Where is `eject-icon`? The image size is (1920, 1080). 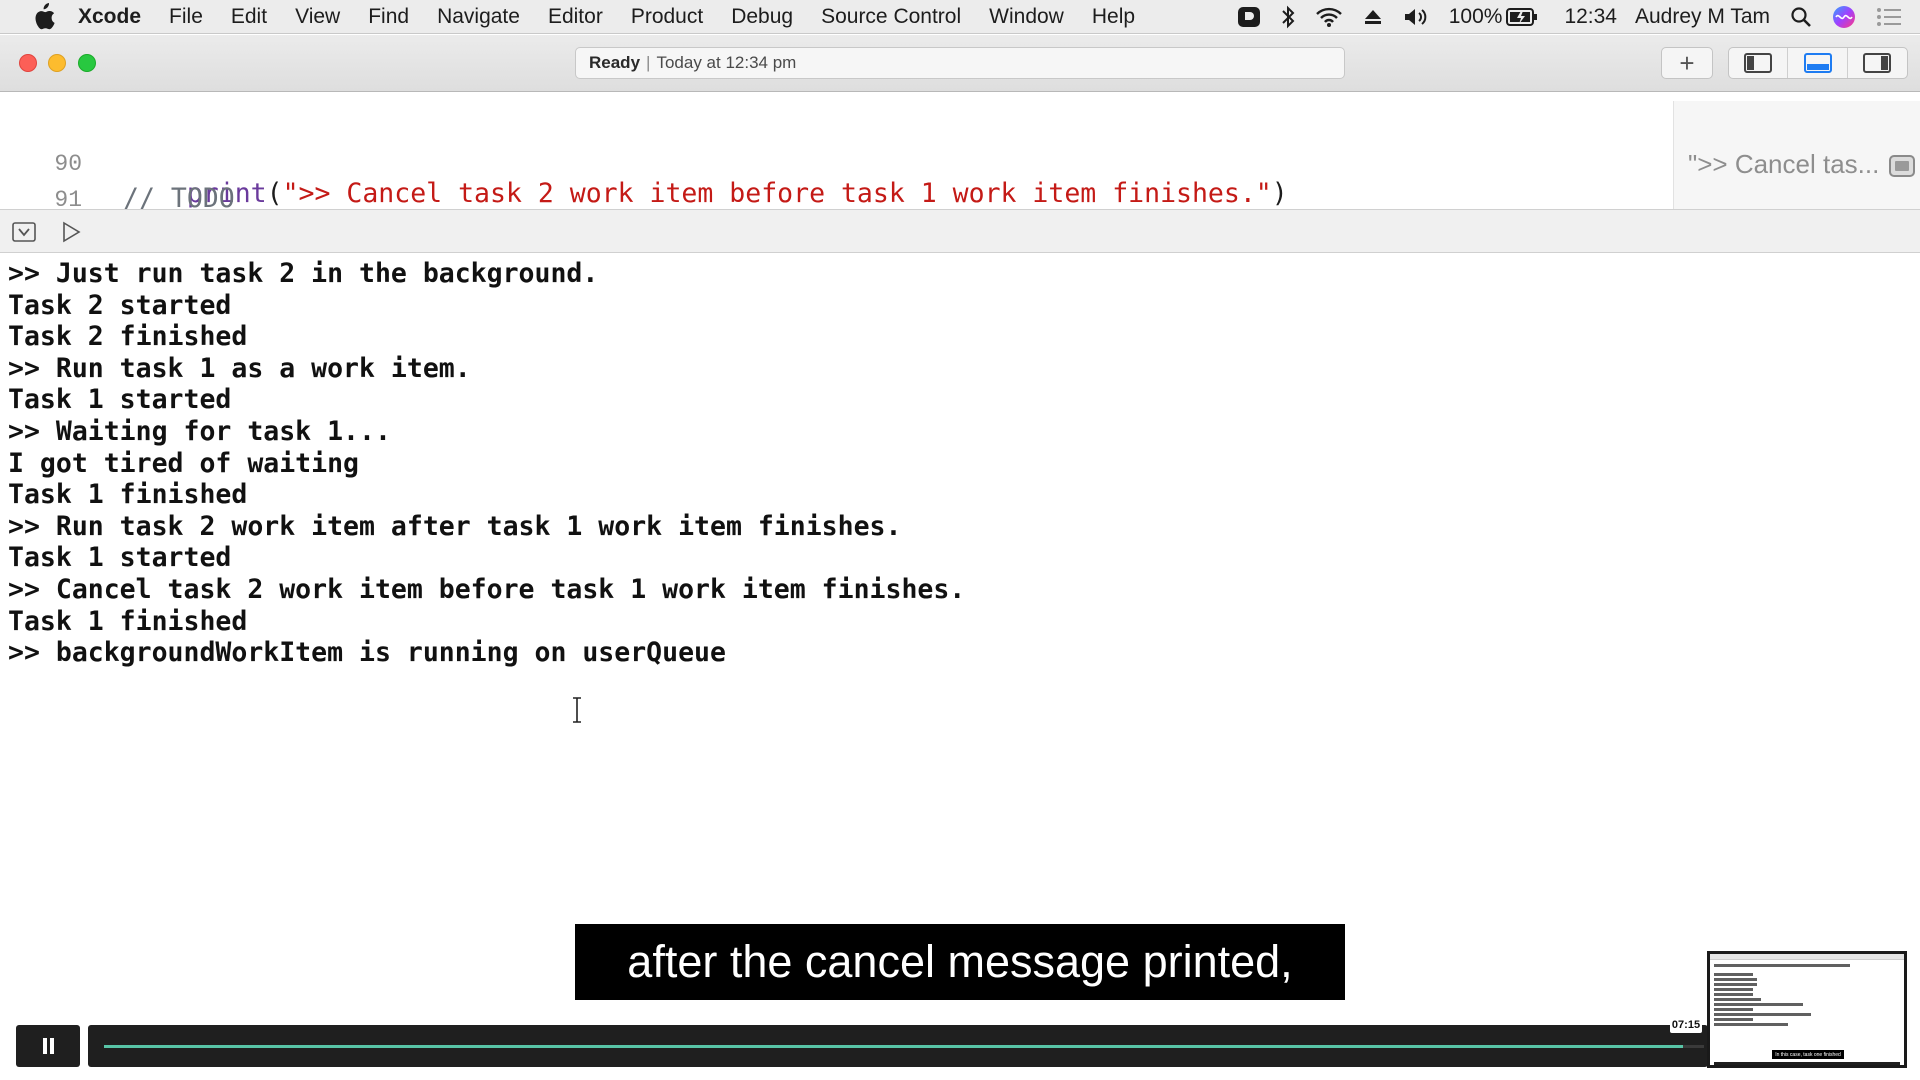
eject-icon is located at coordinates (1373, 17).